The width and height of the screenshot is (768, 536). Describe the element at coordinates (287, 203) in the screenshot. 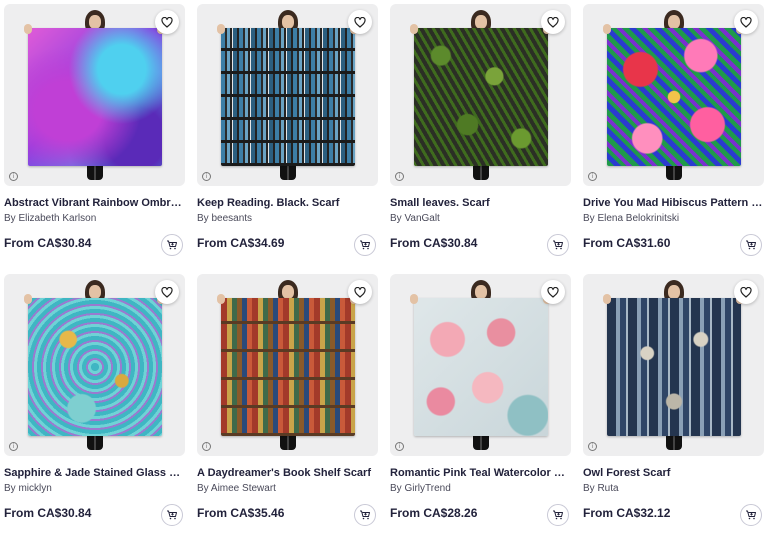

I see `product-title: Keep Reading. Black. Scarf` at that location.